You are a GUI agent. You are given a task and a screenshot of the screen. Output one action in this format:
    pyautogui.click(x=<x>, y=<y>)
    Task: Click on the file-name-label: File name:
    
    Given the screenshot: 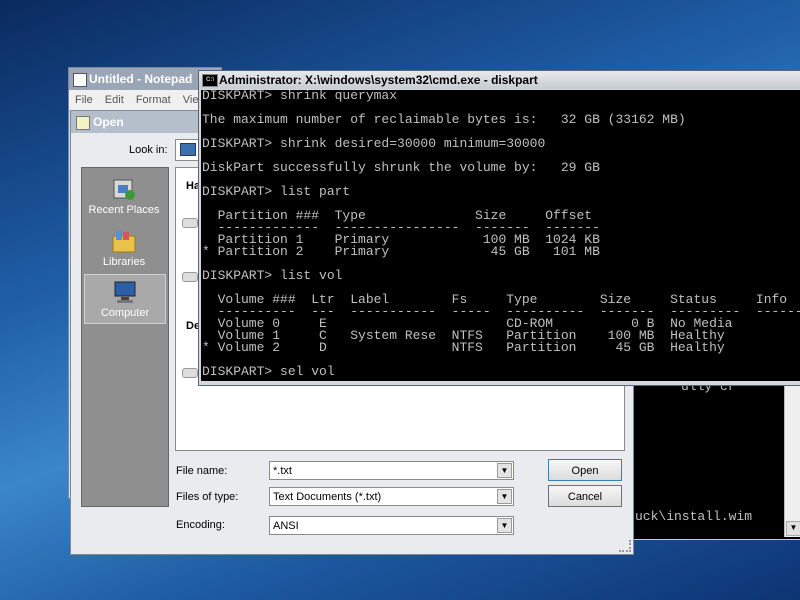 What is the action you would take?
    pyautogui.click(x=202, y=471)
    